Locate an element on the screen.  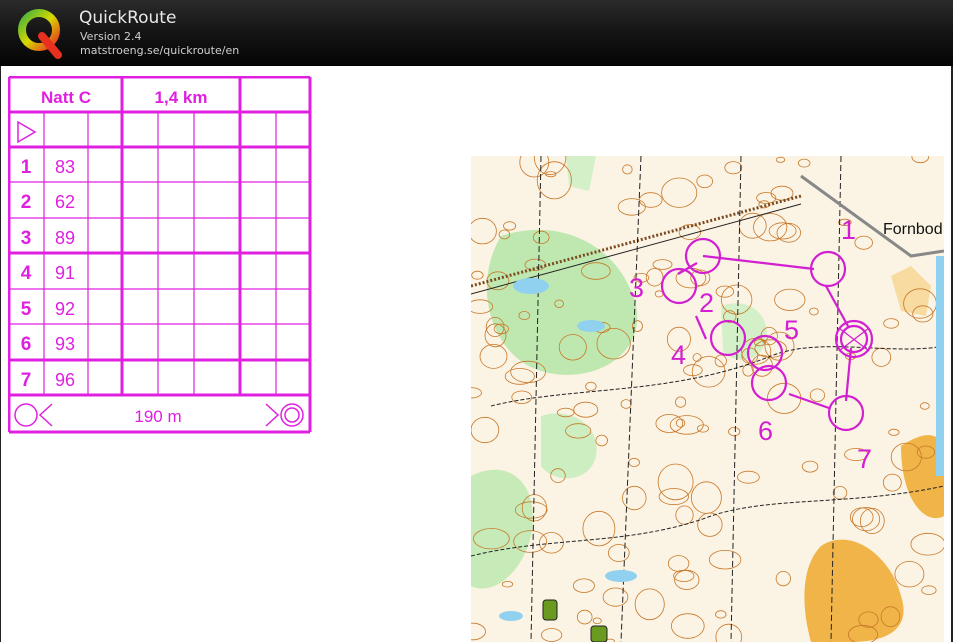
quickroute-logo-icon is located at coordinates (40, 34).